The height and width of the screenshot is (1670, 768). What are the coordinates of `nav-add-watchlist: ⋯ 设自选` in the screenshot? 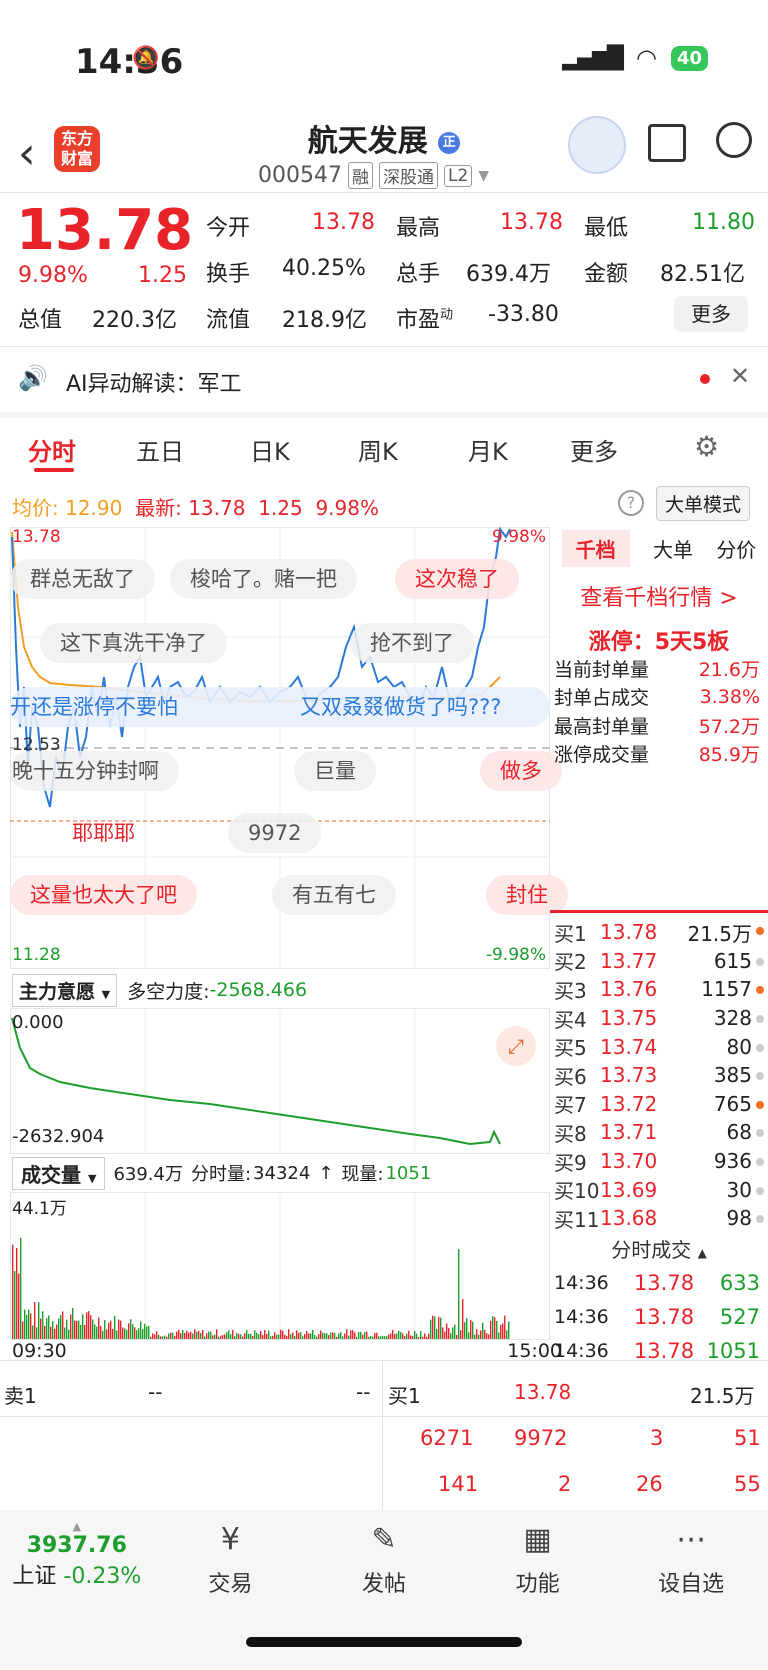 It's located at (691, 1560).